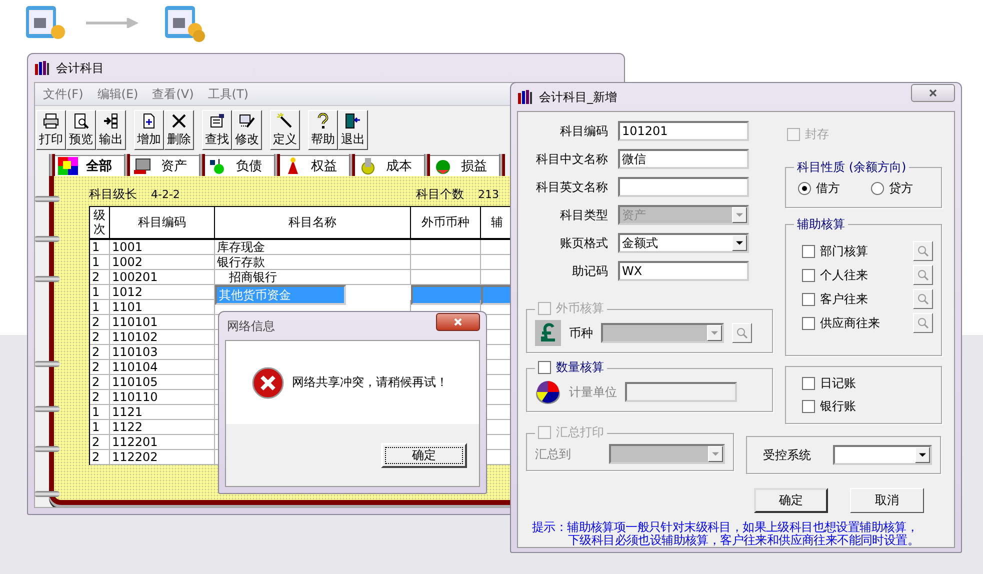 The width and height of the screenshot is (983, 574). I want to click on field-label: 助记码, so click(589, 271).